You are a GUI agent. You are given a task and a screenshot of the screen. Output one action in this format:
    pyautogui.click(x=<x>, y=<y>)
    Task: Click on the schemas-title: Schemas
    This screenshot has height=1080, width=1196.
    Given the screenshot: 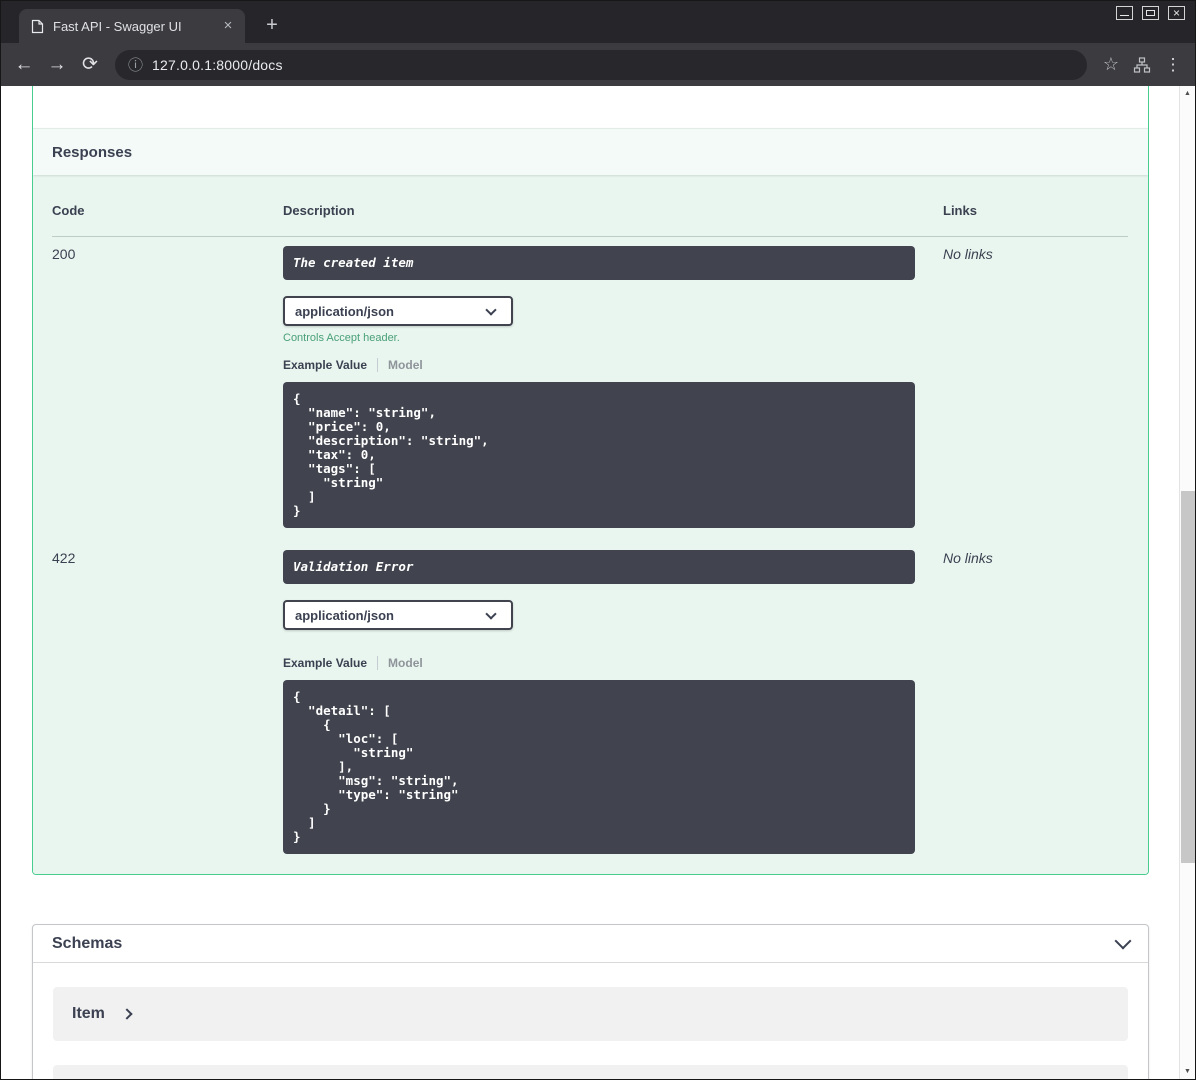 What is the action you would take?
    pyautogui.click(x=87, y=943)
    